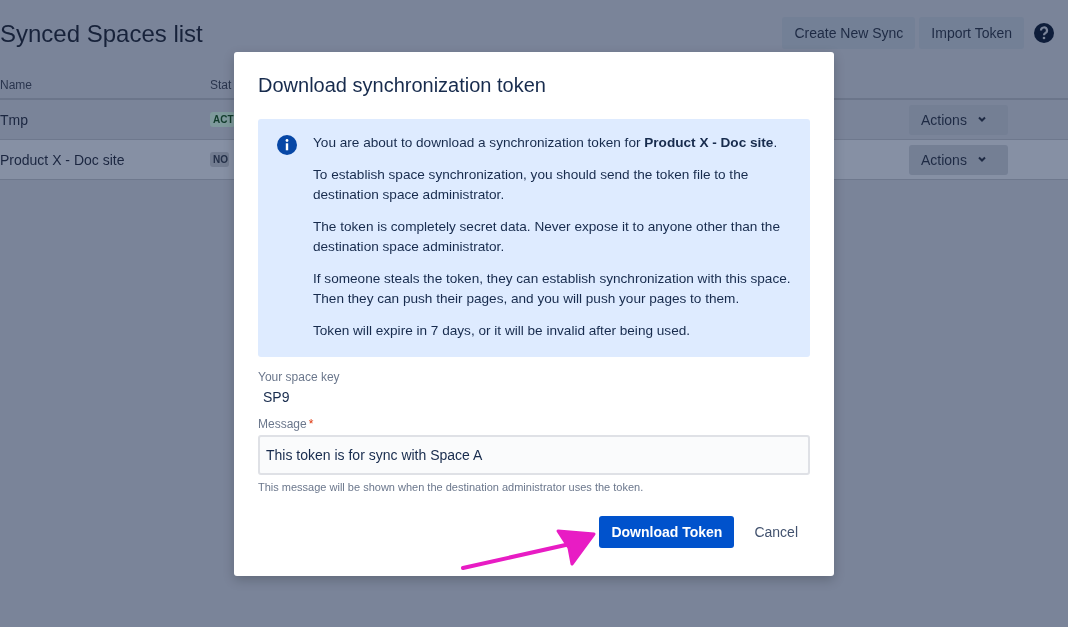 The image size is (1068, 627). Describe the element at coordinates (546, 143) in the screenshot. I see `info-paragraph: You are about to download a synchronization token for Product X - Doc site.` at that location.